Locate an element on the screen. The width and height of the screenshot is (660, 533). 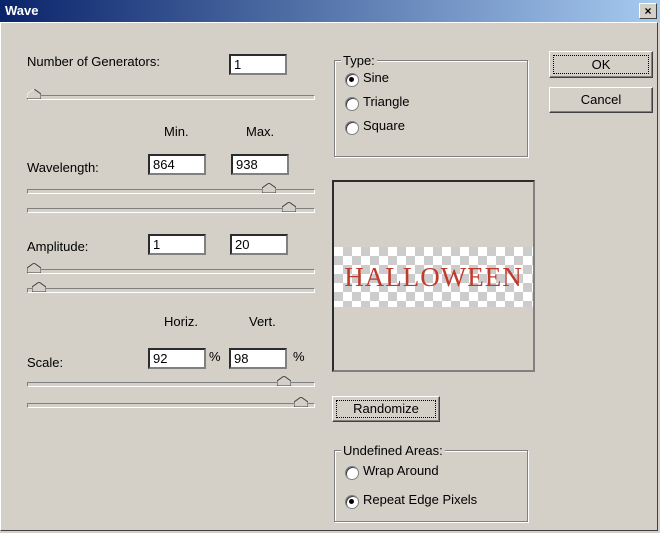
generators-label: Number of Generators: is located at coordinates (93, 61).